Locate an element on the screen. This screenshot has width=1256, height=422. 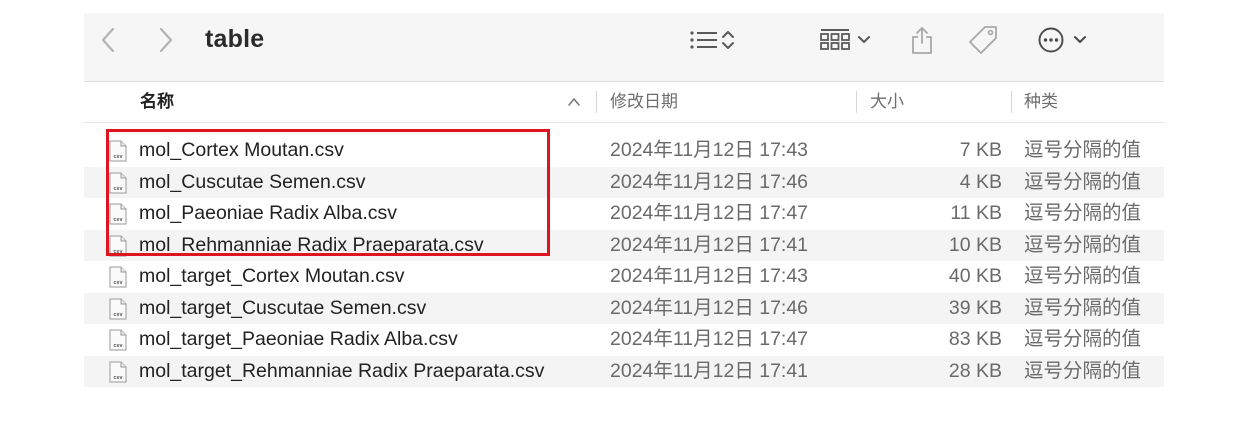
more-actions-button is located at coordinates (1062, 40).